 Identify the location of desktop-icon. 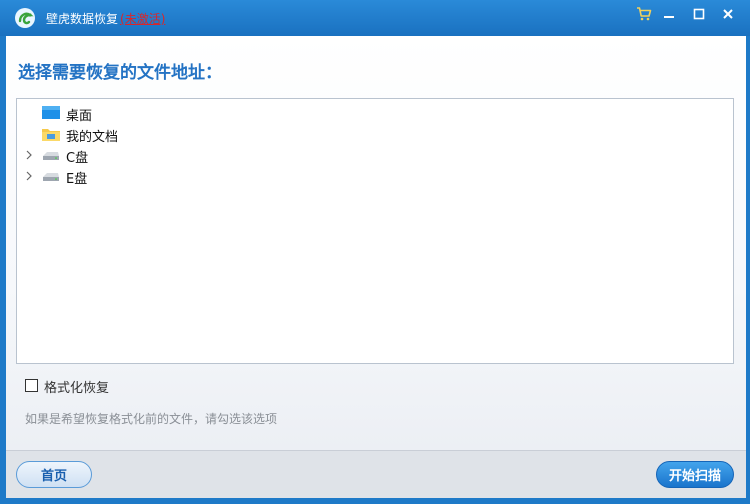
(51, 112).